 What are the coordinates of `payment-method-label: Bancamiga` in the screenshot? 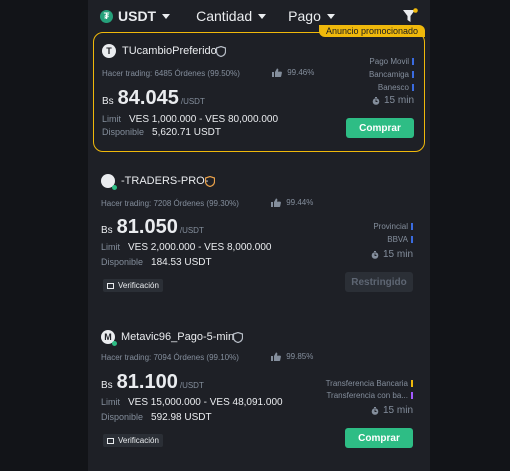 It's located at (388, 74).